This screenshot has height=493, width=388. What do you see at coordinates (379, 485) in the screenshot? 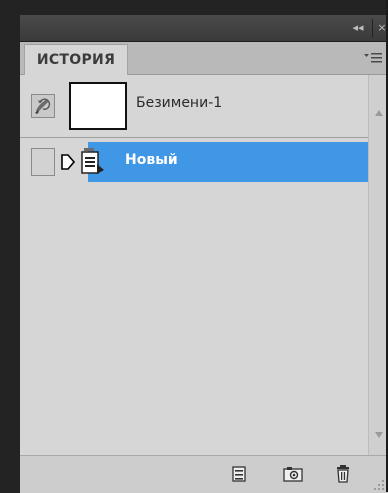
I see `resize-grip-icon` at bounding box center [379, 485].